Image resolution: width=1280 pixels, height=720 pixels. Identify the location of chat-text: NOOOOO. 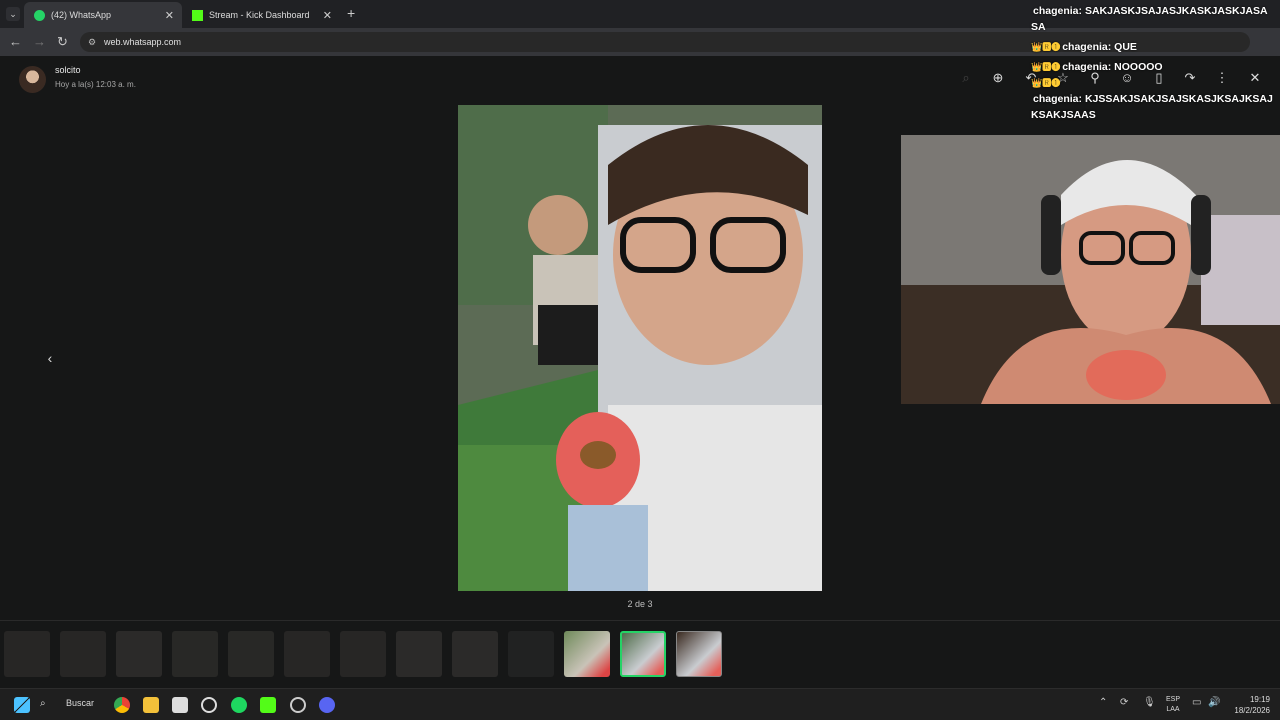
(1138, 67).